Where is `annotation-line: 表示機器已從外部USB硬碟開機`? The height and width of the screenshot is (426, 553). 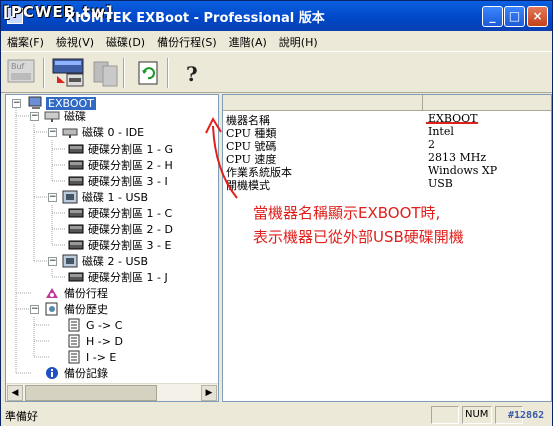 annotation-line: 表示機器已從外部USB硬碟開機 is located at coordinates (358, 237).